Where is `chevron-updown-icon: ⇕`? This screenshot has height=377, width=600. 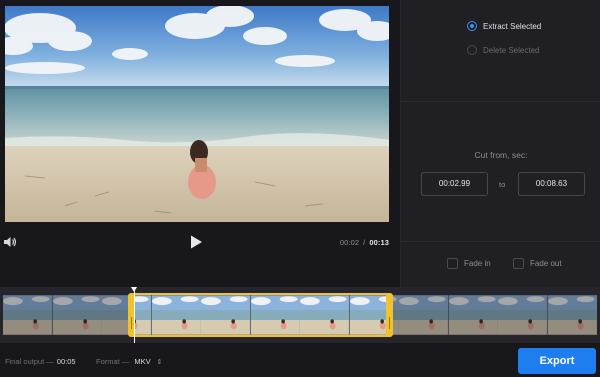
chevron-updown-icon: ⇕ is located at coordinates (160, 362).